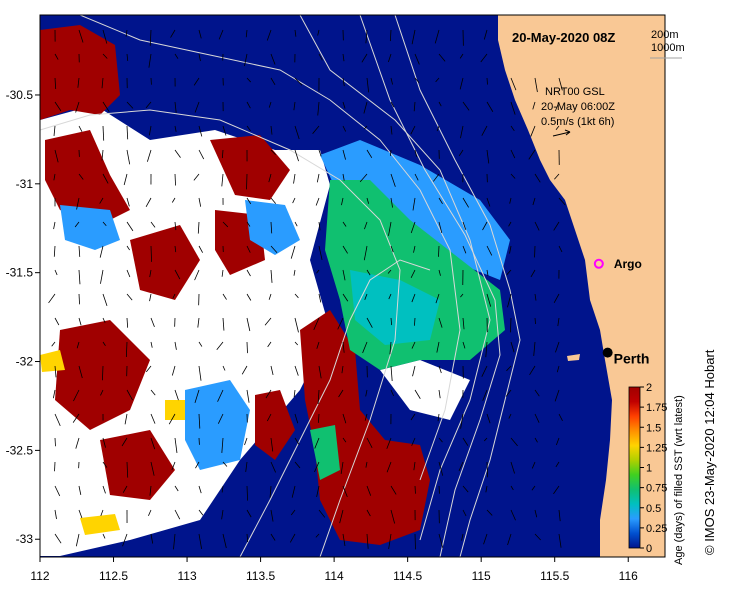  I want to click on longitude-tick-label: 116, so click(628, 576).